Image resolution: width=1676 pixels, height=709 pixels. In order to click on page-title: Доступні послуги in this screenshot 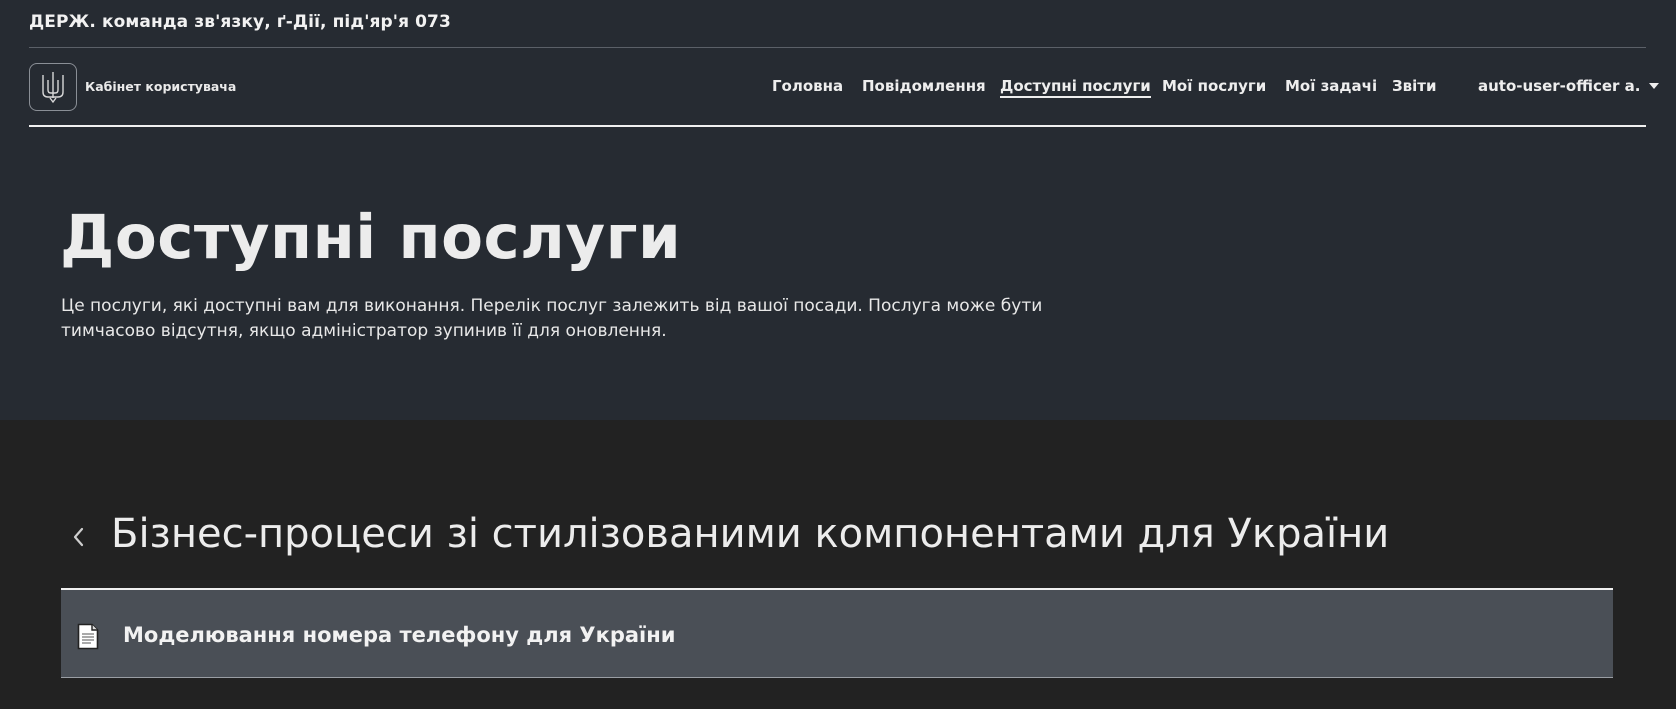, I will do `click(371, 237)`.